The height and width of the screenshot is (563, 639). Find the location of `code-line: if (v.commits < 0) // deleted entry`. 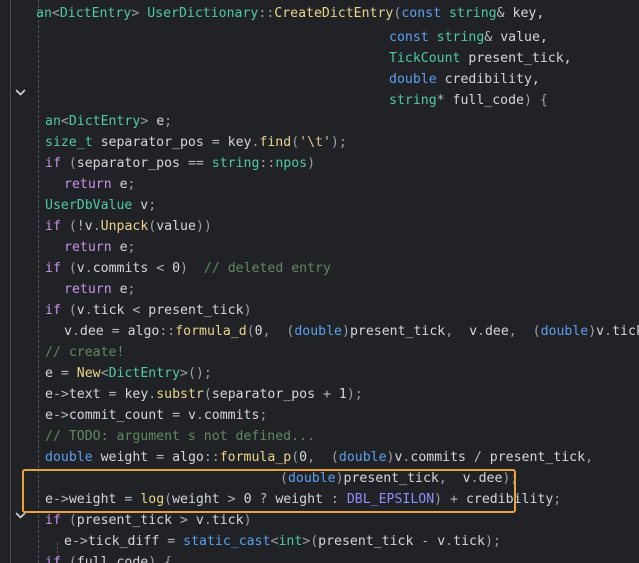

code-line: if (v.commits < 0) // deleted entry is located at coordinates (188, 268).